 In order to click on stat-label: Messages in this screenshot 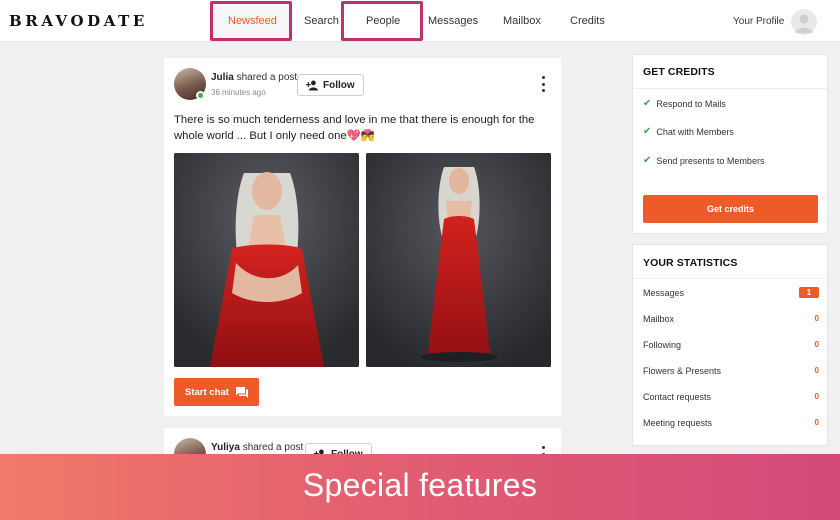, I will do `click(664, 293)`.